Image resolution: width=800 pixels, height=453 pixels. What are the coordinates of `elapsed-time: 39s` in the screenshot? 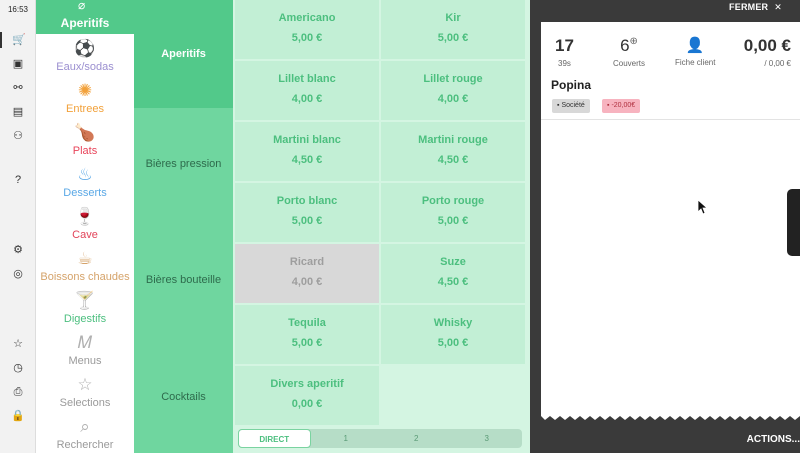 It's located at (564, 63).